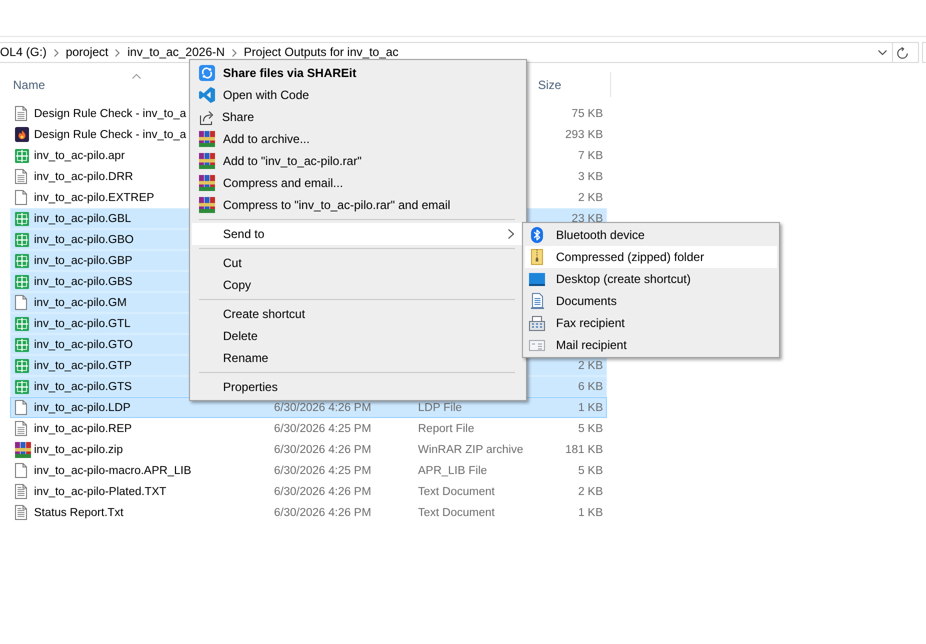  Describe the element at coordinates (590, 387) in the screenshot. I see `file-size: 6 KB` at that location.